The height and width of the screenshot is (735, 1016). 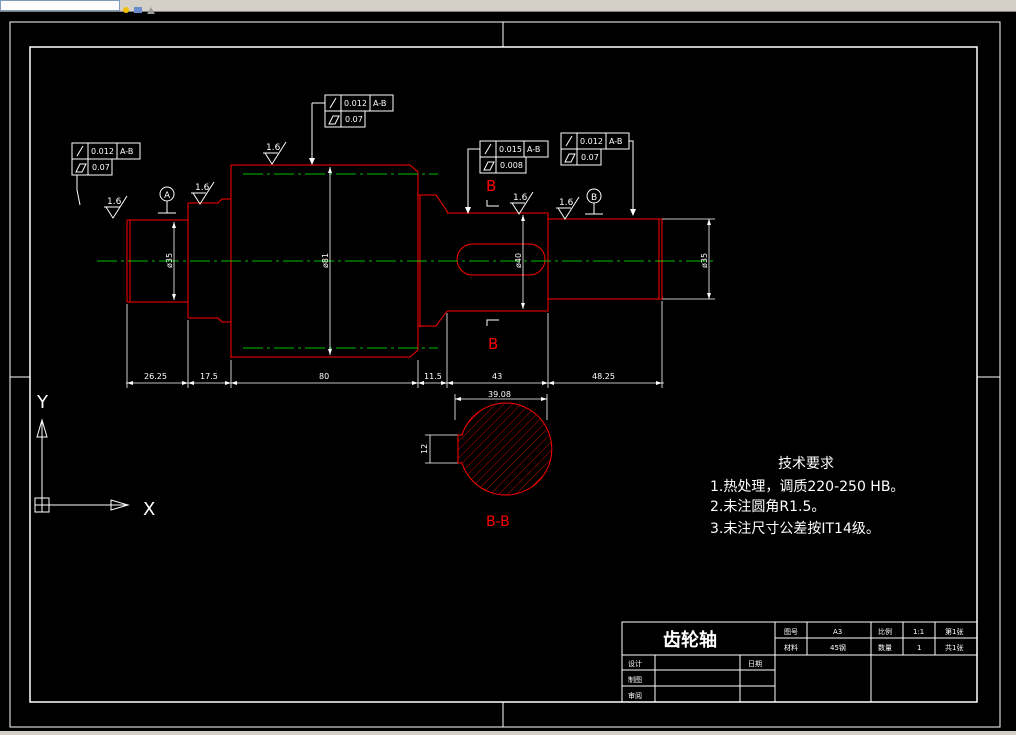 I want to click on section-label: B-B, so click(x=498, y=522).